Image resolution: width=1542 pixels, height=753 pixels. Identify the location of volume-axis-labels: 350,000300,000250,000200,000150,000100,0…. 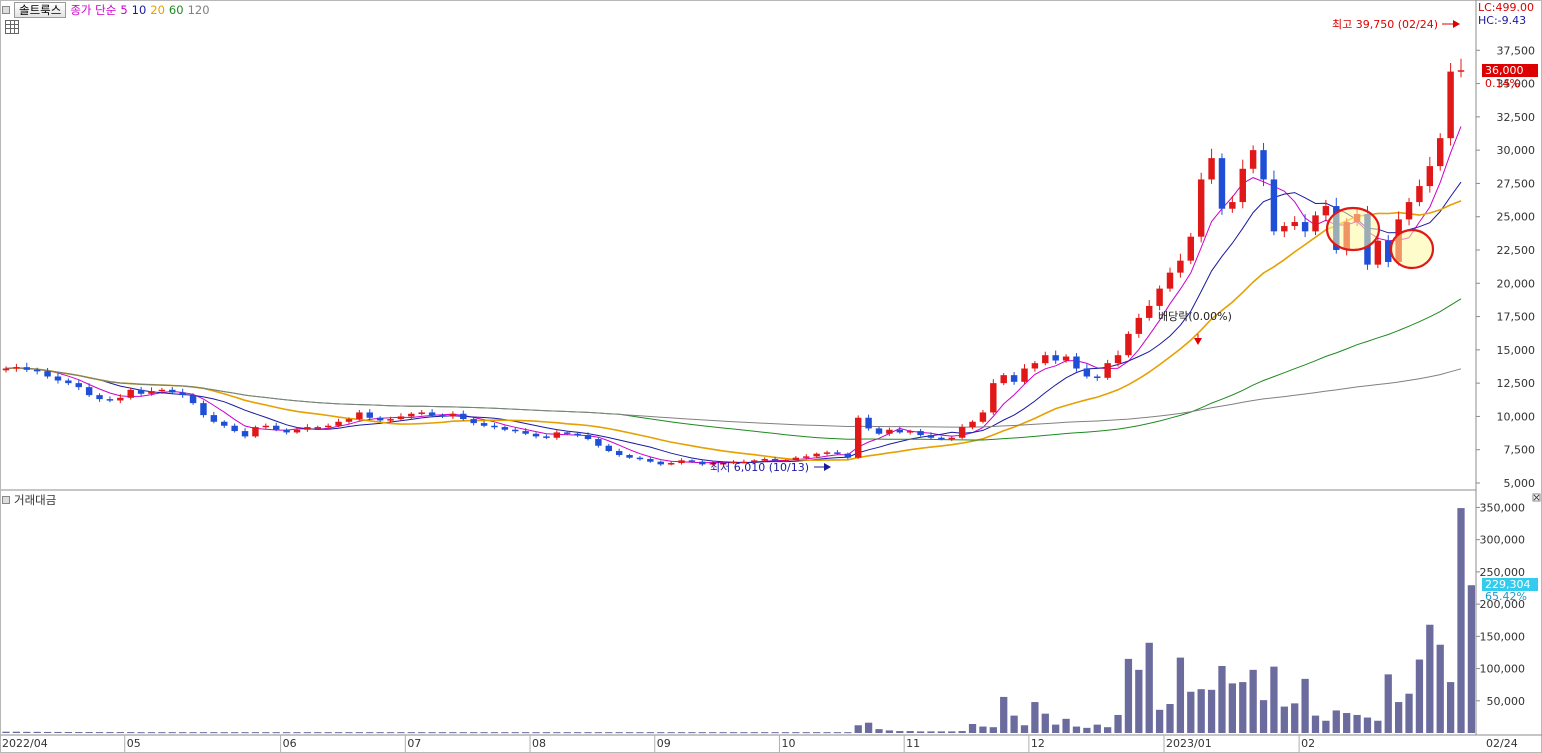
(1501, 604).